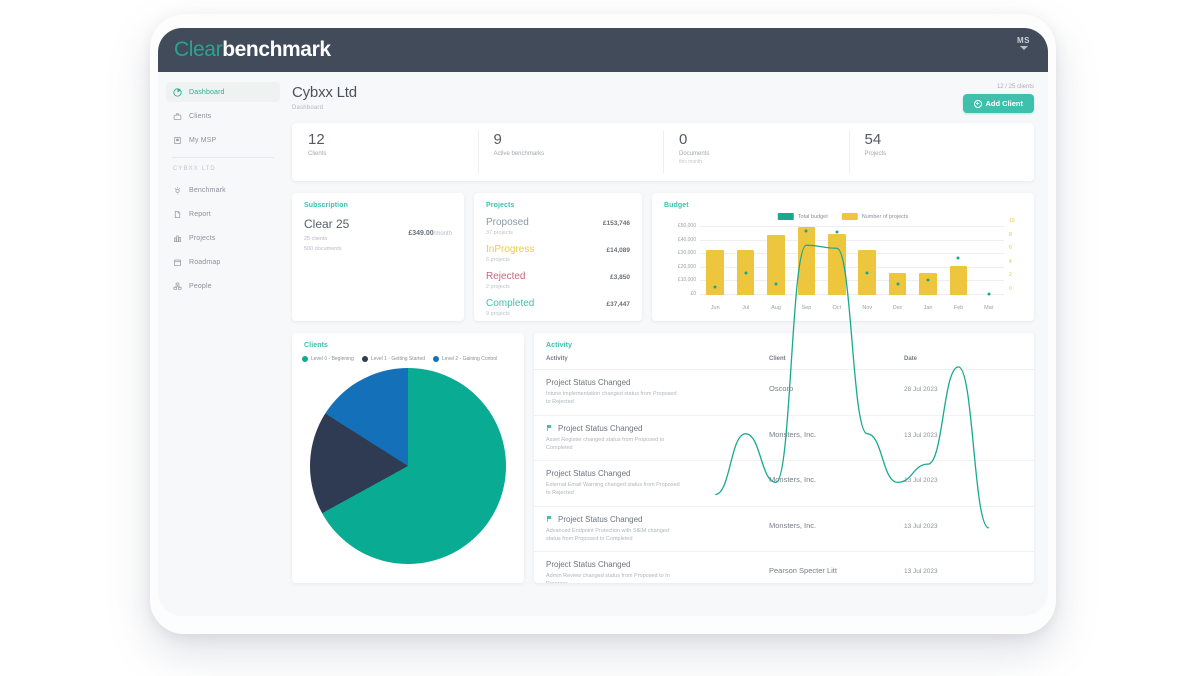  What do you see at coordinates (465, 359) in the screenshot?
I see `pie-legend-item: Level 2 - Gaining Control` at bounding box center [465, 359].